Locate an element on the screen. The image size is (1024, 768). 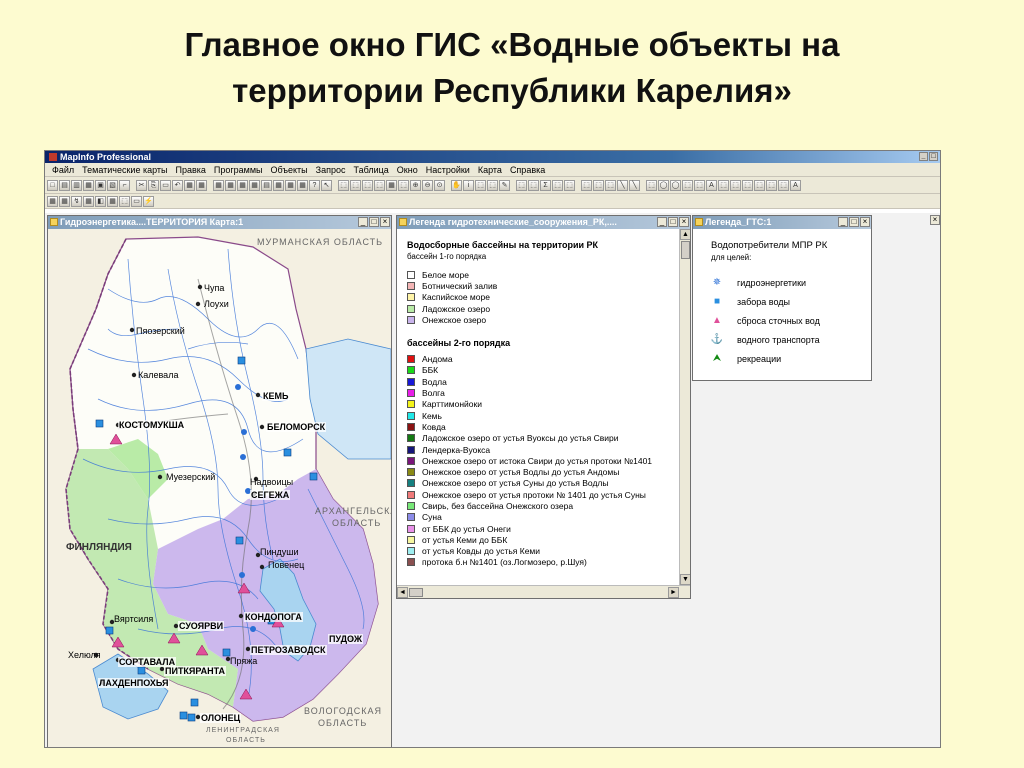
minimize-button: _ is located at coordinates (923, 156).